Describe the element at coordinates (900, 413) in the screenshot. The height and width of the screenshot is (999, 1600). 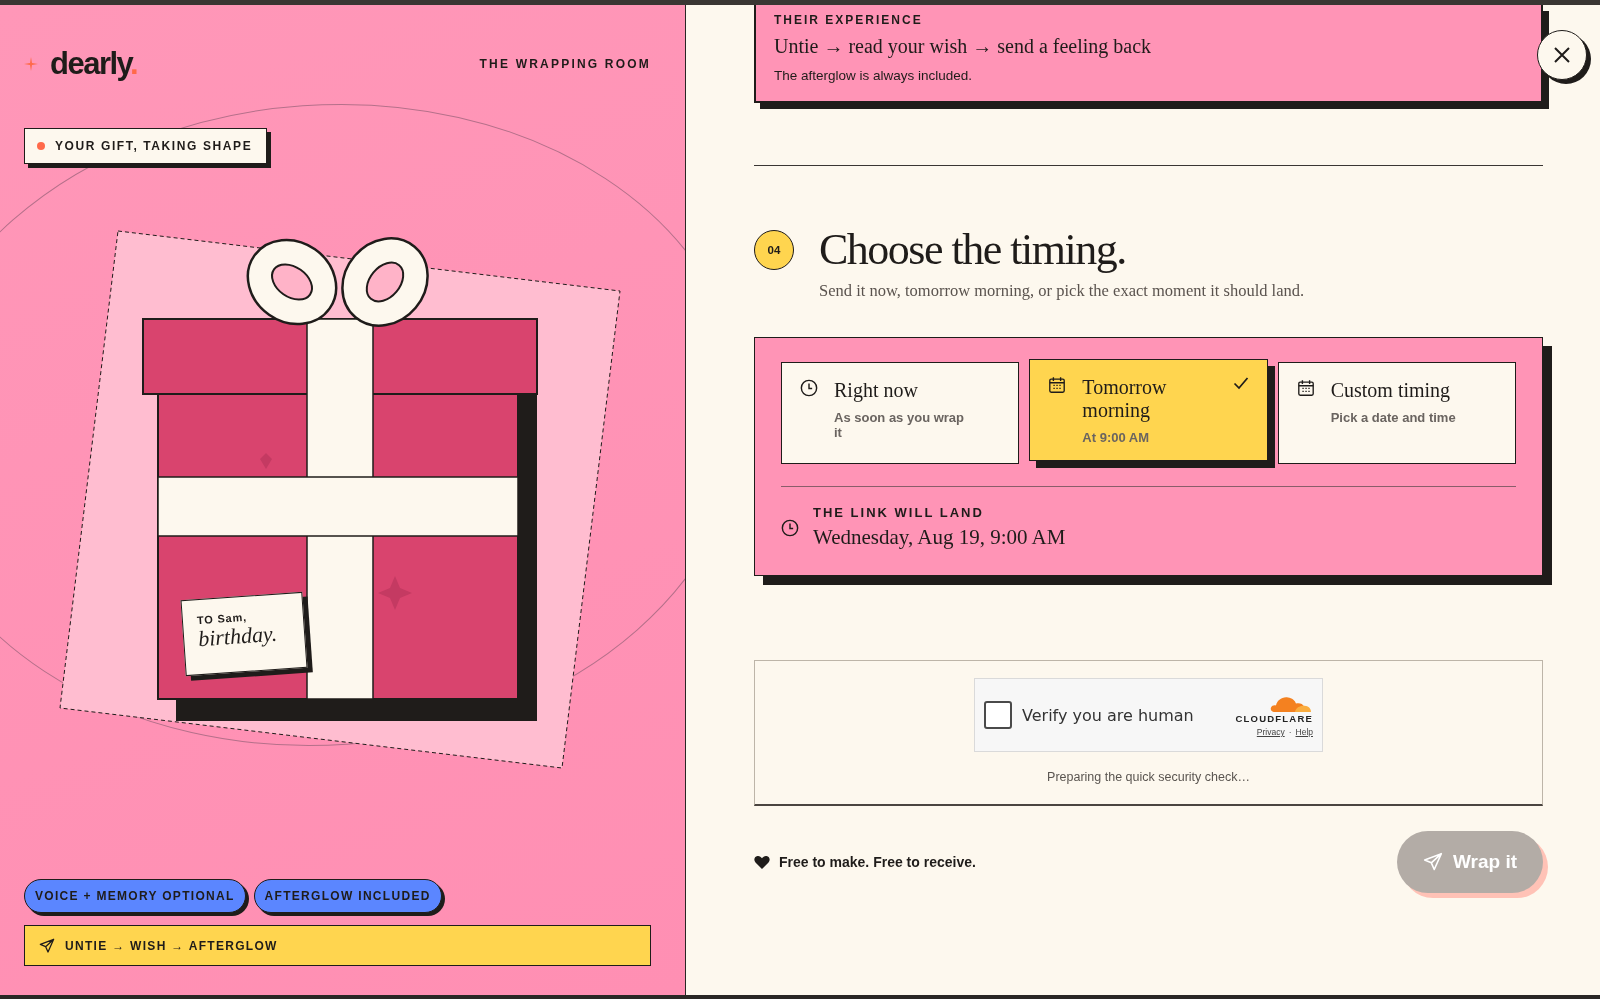
I see `timing-option: Right now As soon as you wrap it` at that location.